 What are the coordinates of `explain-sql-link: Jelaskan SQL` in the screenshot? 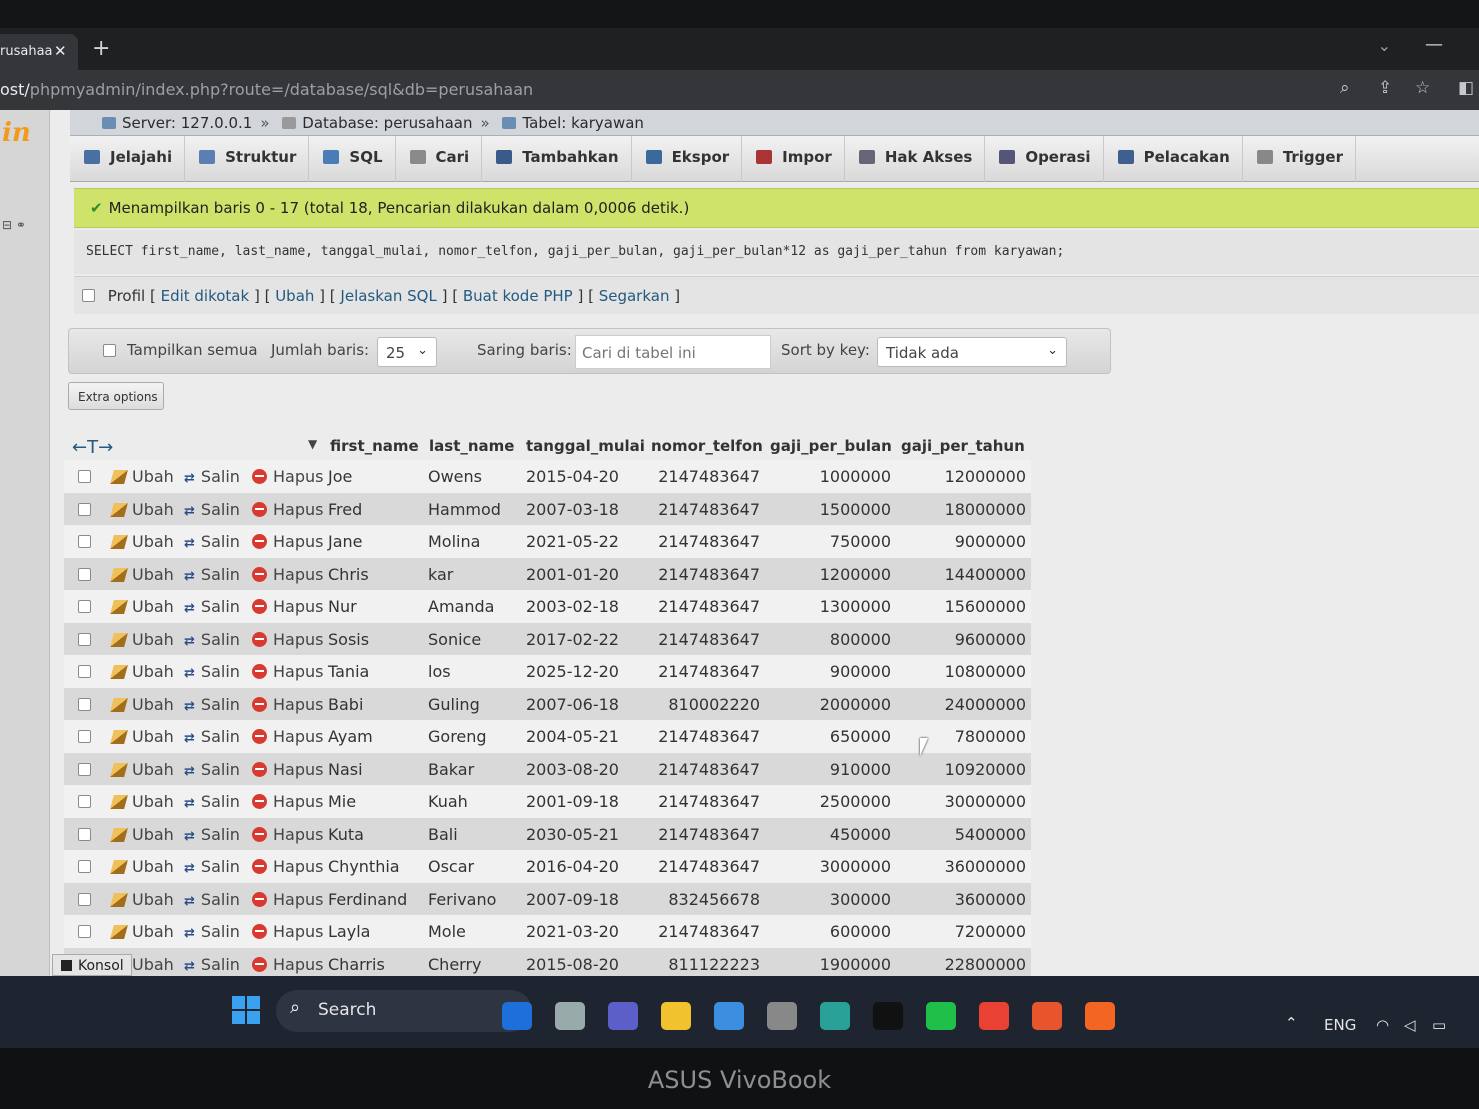 It's located at (388, 296).